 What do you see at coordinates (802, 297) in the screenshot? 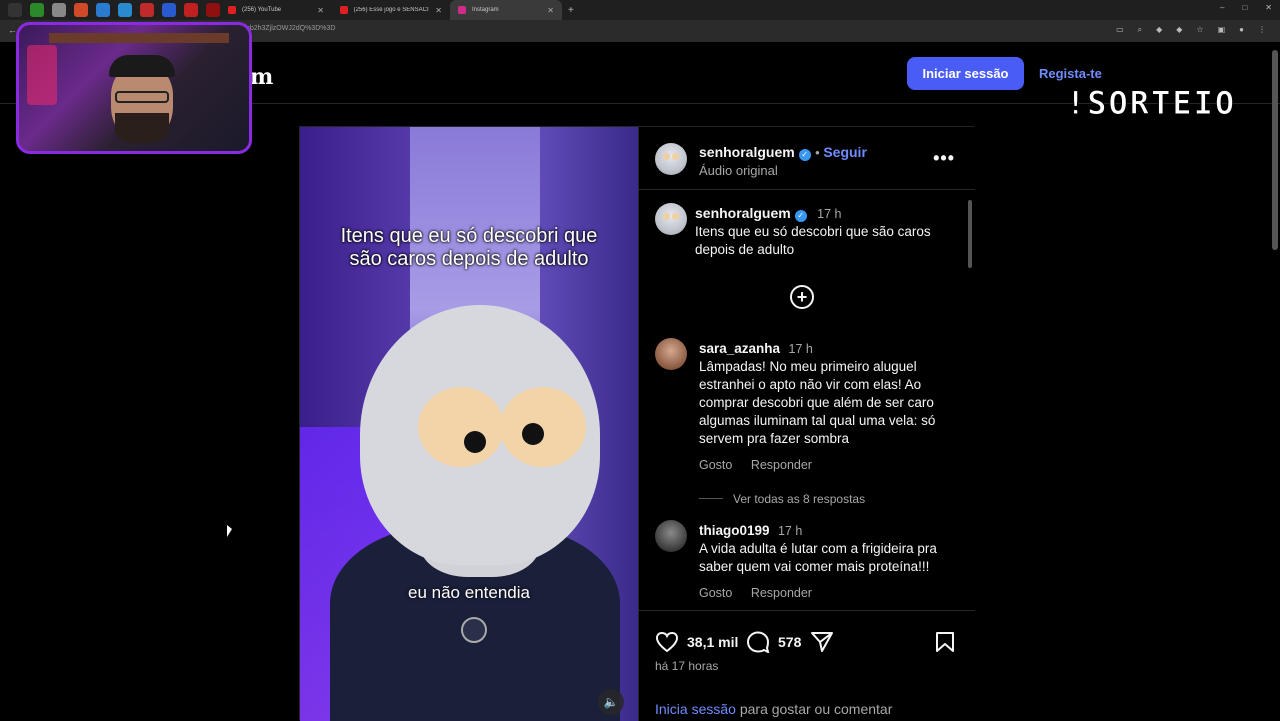
I see `load-more-comments-icon: +` at bounding box center [802, 297].